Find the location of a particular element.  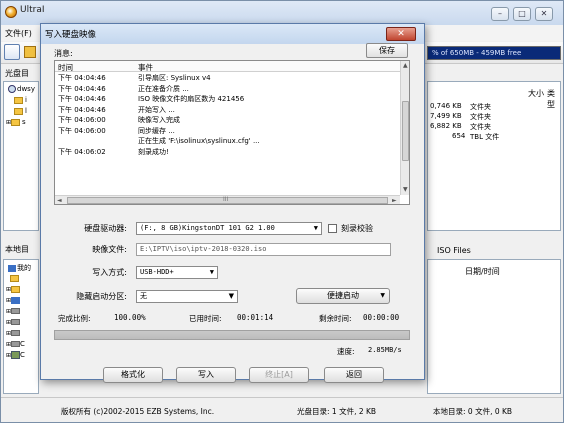

local-directory-status: 本地目录: 0 文件, 0 KB is located at coordinates (473, 411).